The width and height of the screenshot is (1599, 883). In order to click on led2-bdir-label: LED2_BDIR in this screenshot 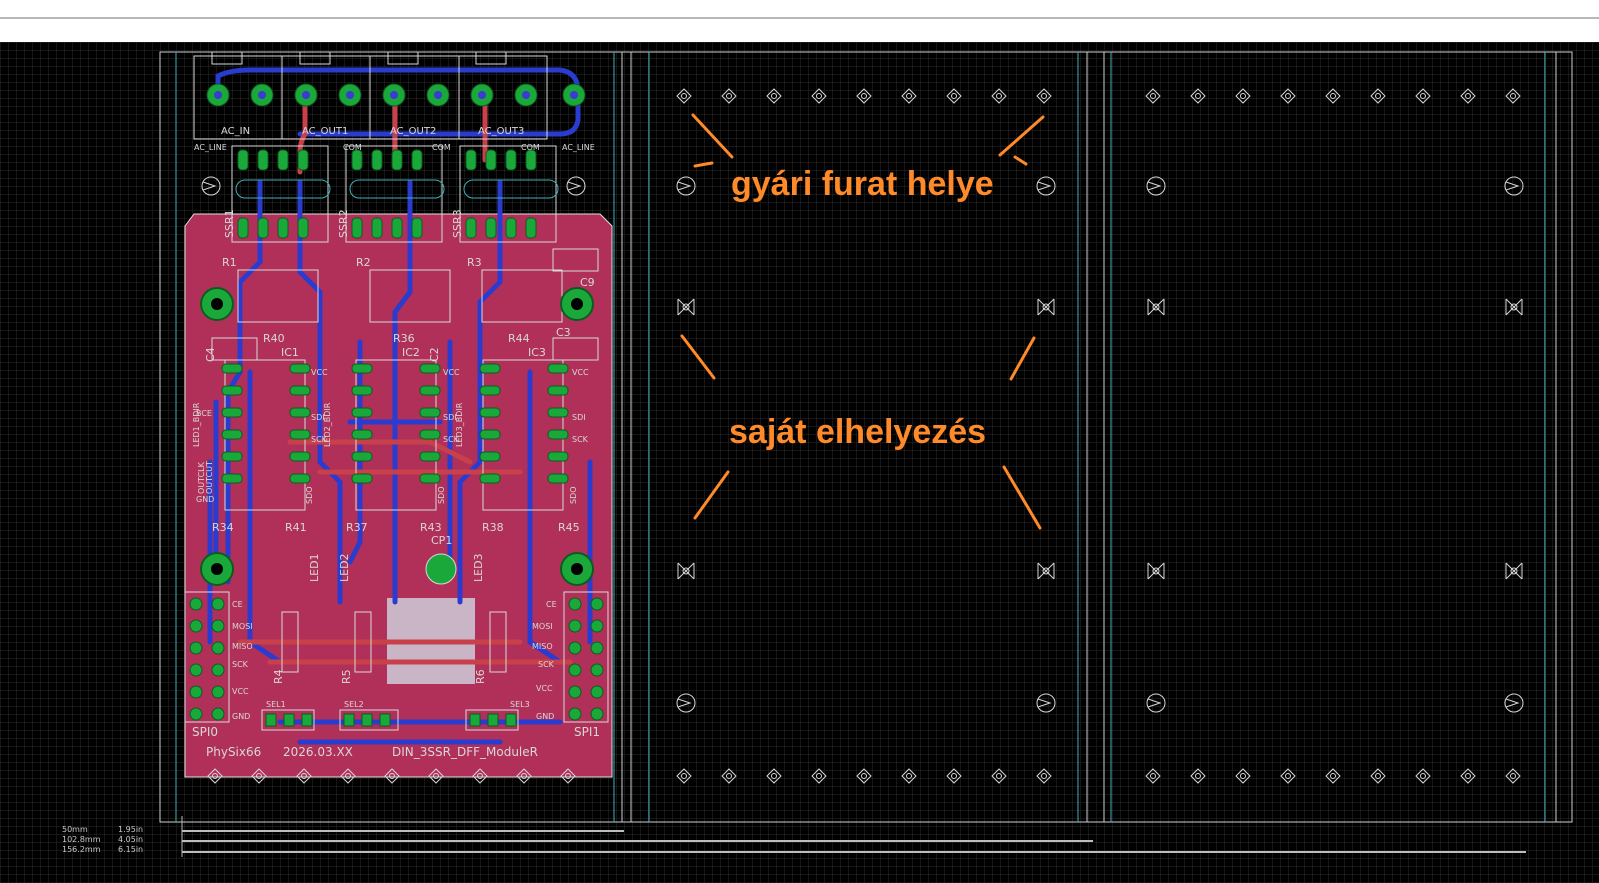, I will do `click(327, 424)`.